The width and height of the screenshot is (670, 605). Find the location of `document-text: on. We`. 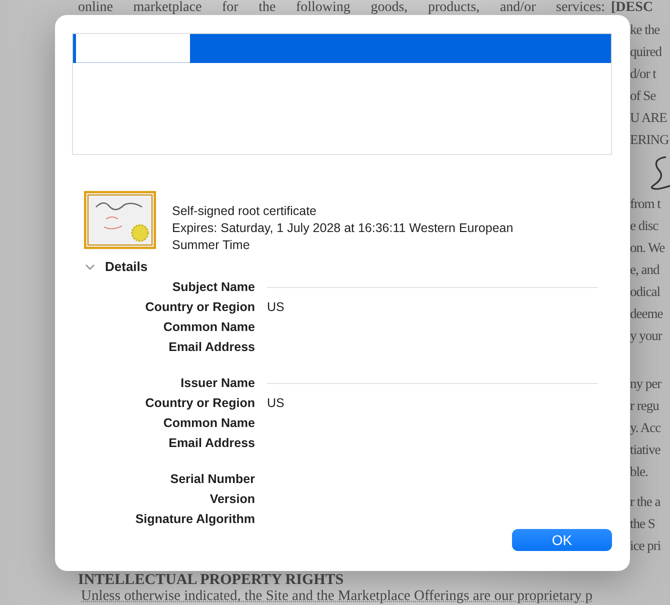

document-text: on. We is located at coordinates (648, 248).